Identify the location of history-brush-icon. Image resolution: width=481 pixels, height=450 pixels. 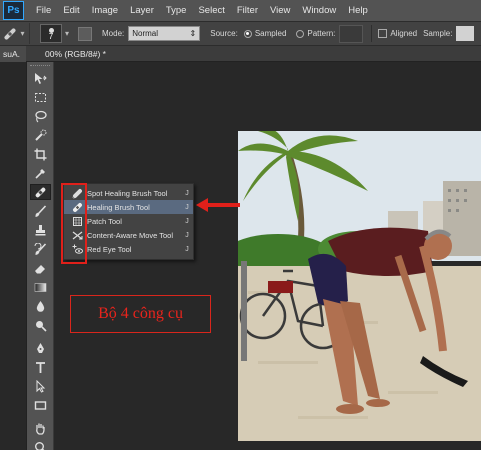
(40, 249).